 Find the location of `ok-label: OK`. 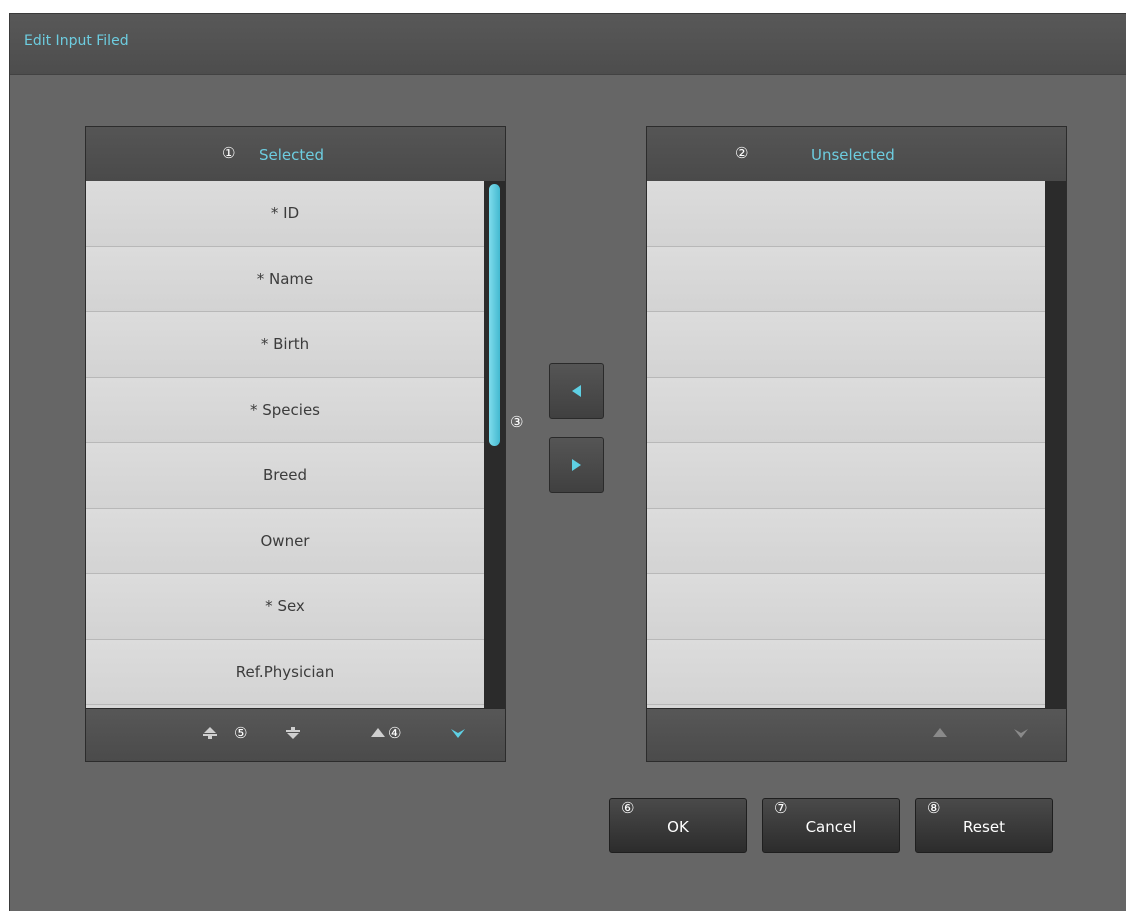

ok-label: OK is located at coordinates (678, 827).